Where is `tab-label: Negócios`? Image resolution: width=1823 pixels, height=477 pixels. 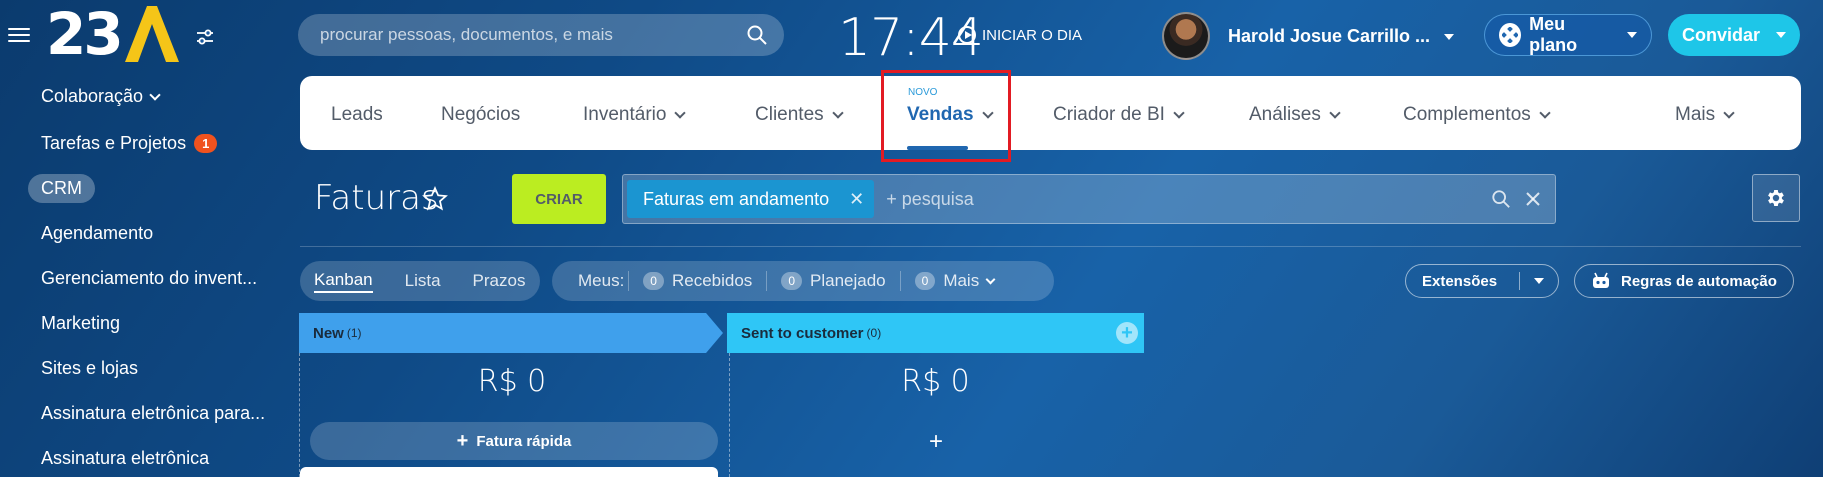
tab-label: Negócios is located at coordinates (481, 114).